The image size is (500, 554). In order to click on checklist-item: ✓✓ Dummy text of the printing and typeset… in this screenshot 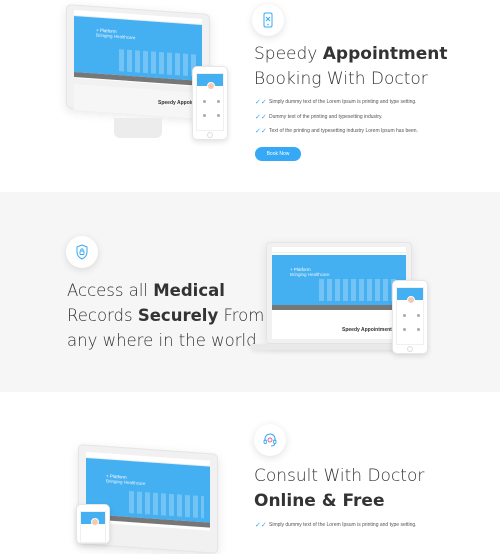, I will do `click(319, 117)`.